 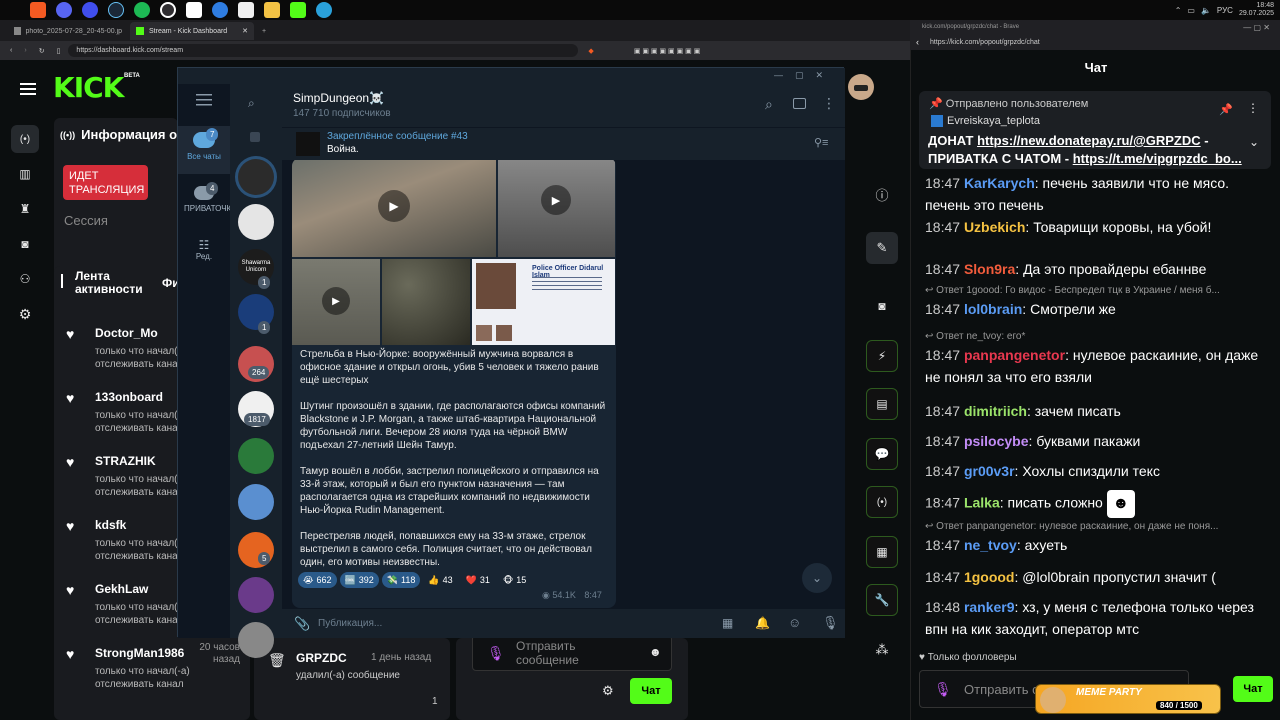 What do you see at coordinates (25, 209) in the screenshot?
I see `achievements-nav-button: ♜` at bounding box center [25, 209].